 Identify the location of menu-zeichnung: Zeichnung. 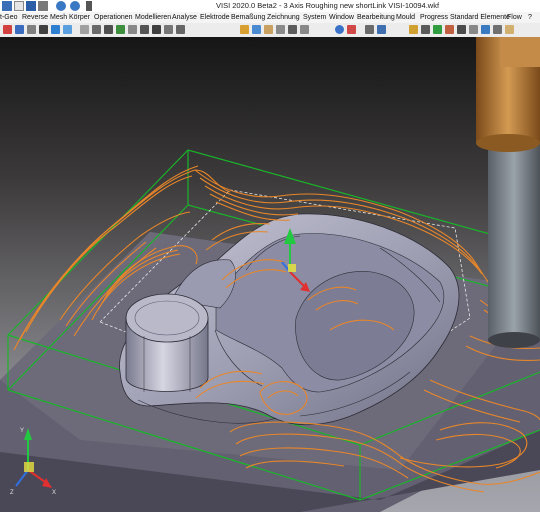
(283, 17).